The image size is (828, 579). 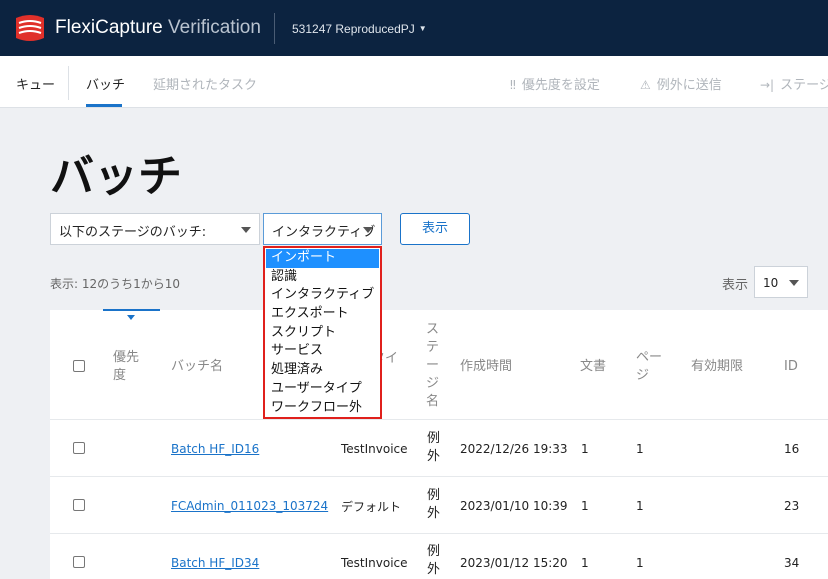 I want to click on tab-deferred-tasks: 延期されたタスク, so click(x=205, y=83).